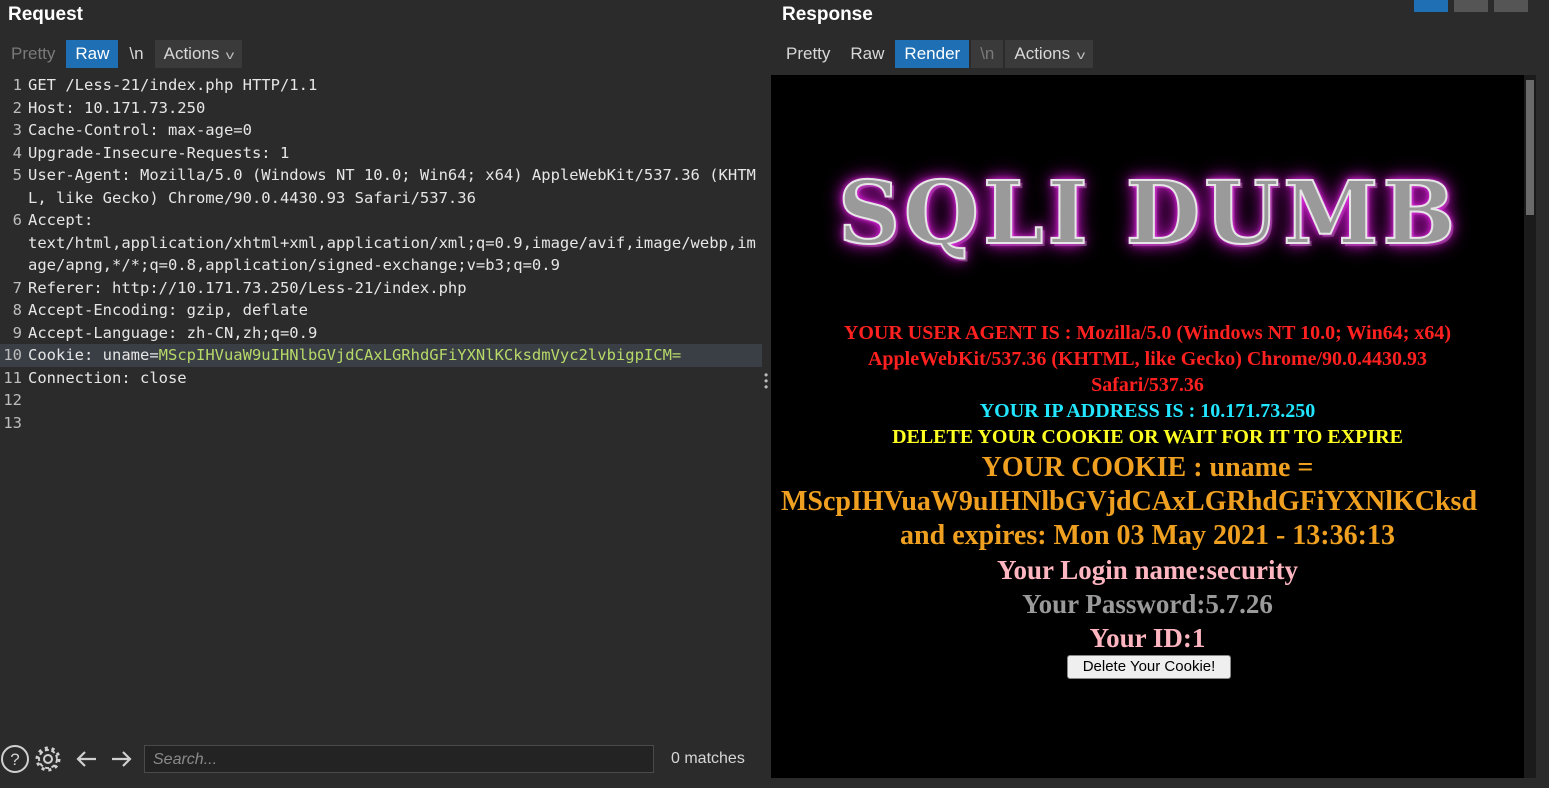 The width and height of the screenshot is (1549, 788). Describe the element at coordinates (867, 54) in the screenshot. I see `response-tab-raw: Raw` at that location.